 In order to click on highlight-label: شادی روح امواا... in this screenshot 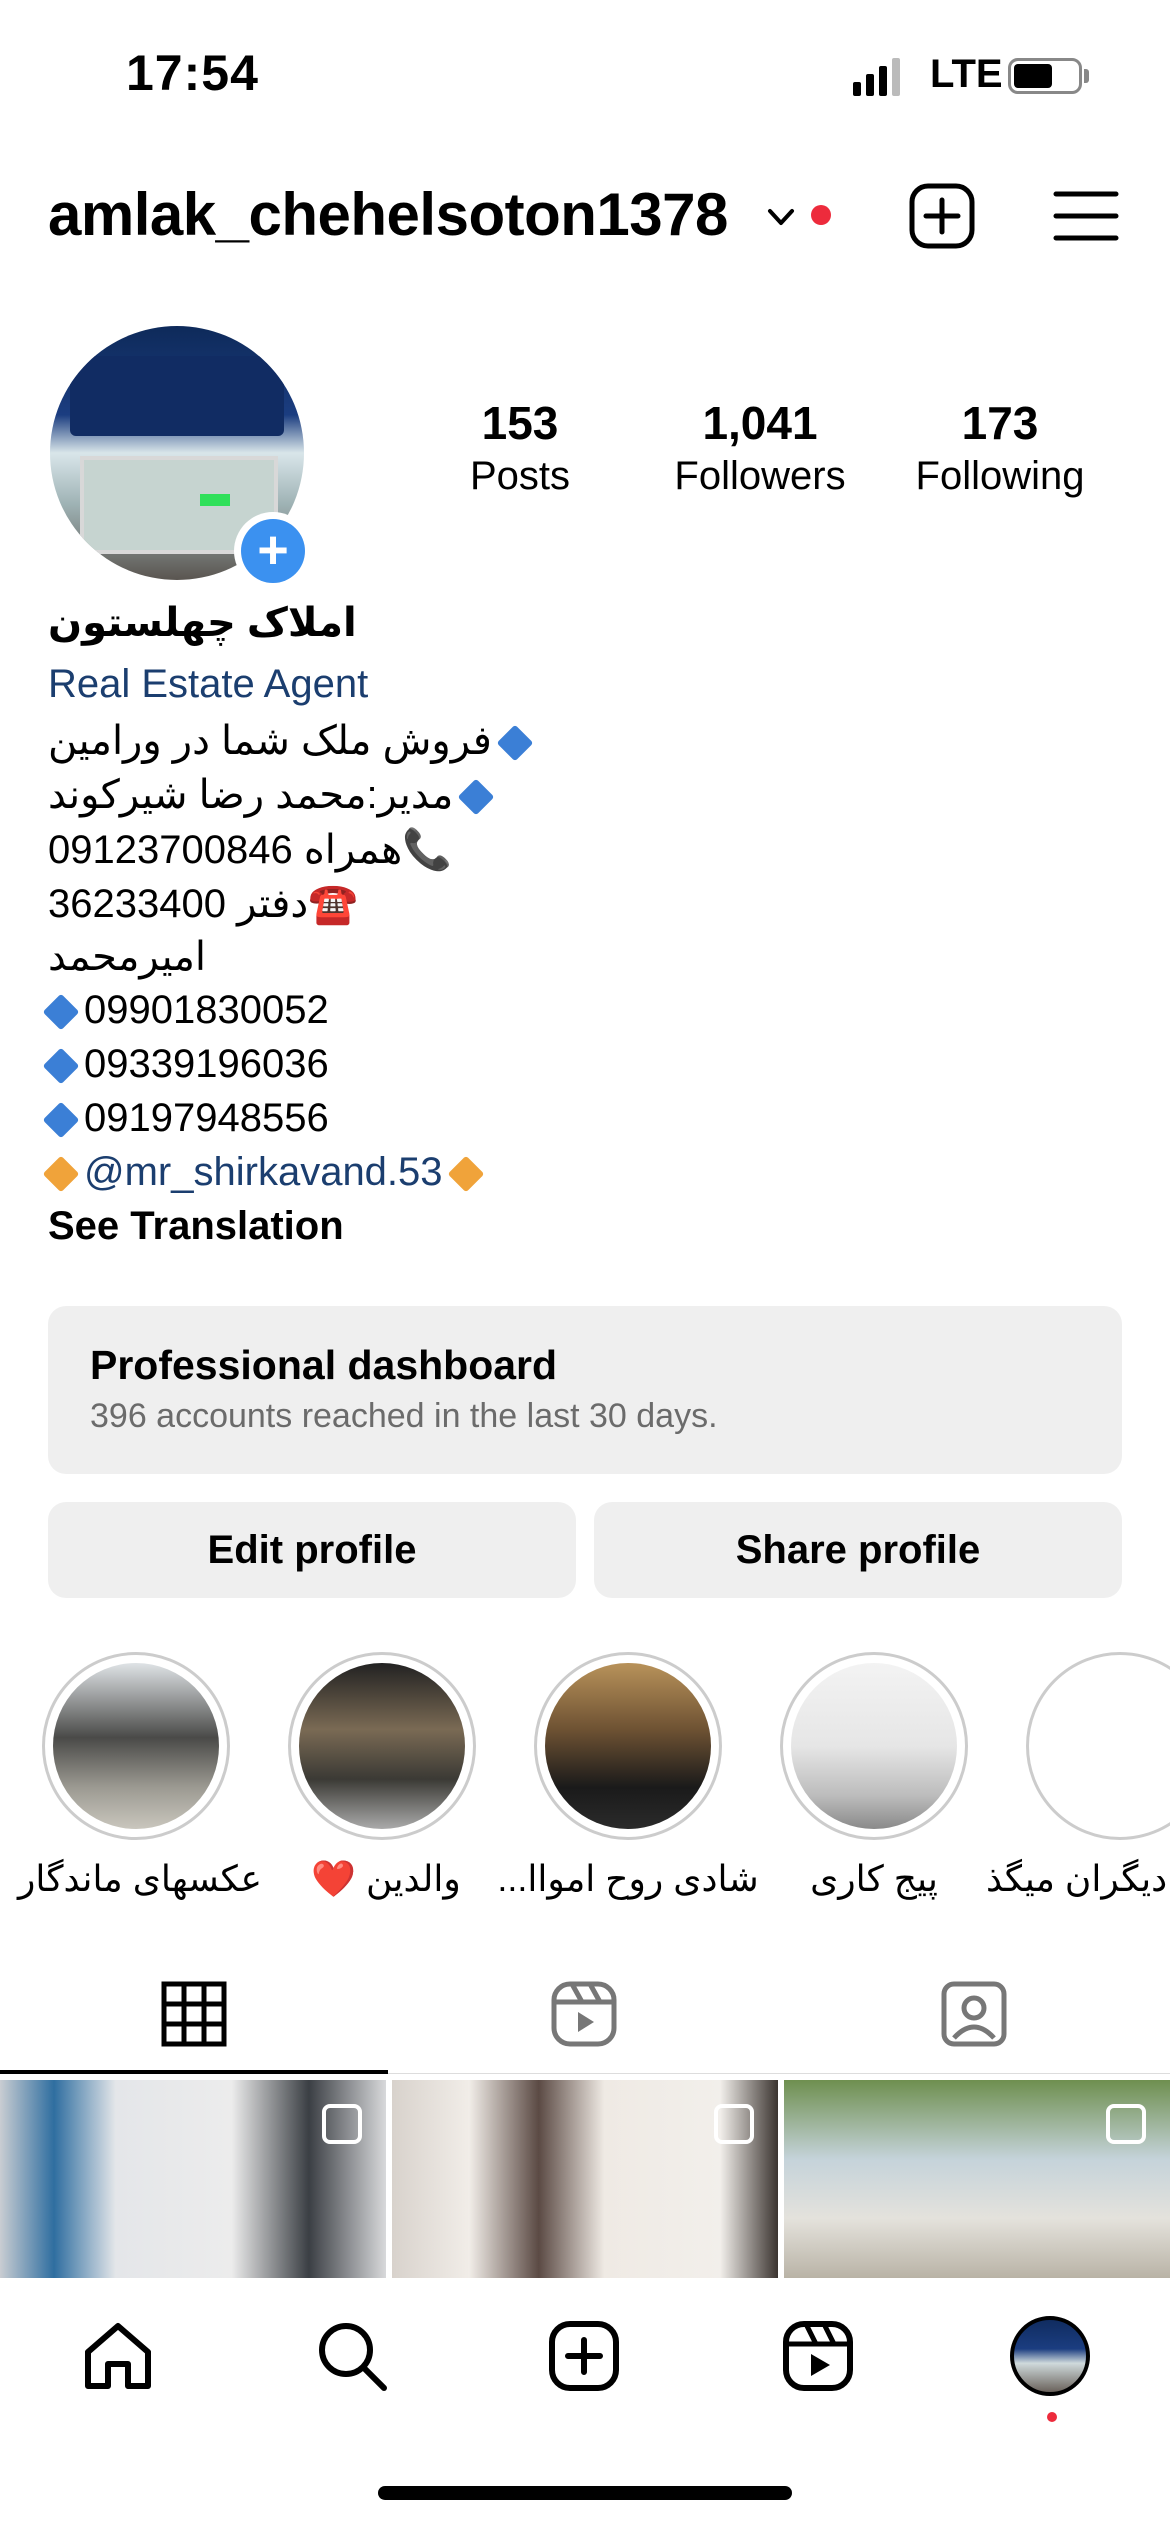, I will do `click(628, 1878)`.